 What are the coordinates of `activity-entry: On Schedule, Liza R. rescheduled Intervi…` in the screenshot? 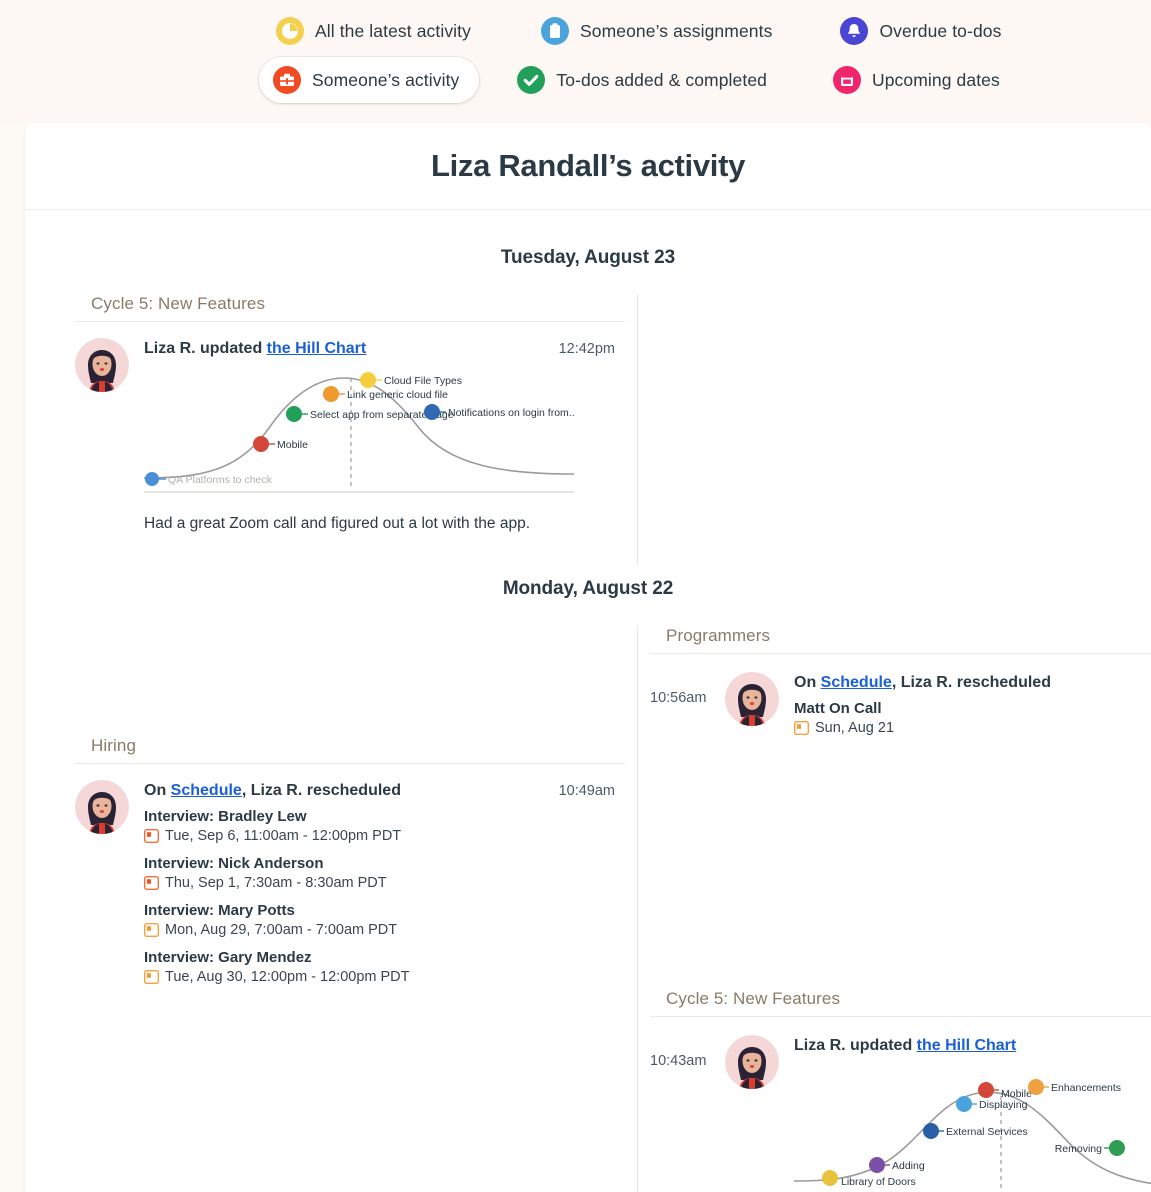 It's located at (350, 874).